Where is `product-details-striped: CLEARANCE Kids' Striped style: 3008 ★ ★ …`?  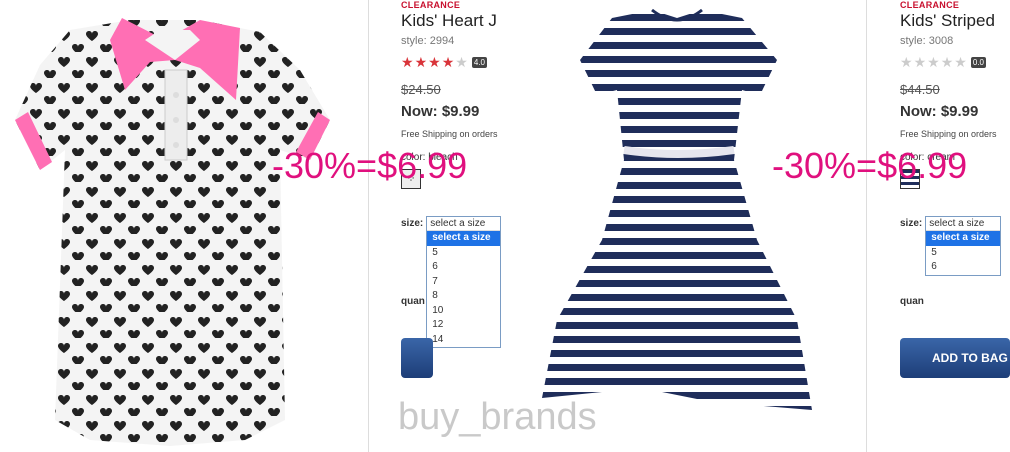
product-details-striped: CLEARANCE Kids' Striped style: 3008 ★ ★ … is located at coordinates (955, 226).